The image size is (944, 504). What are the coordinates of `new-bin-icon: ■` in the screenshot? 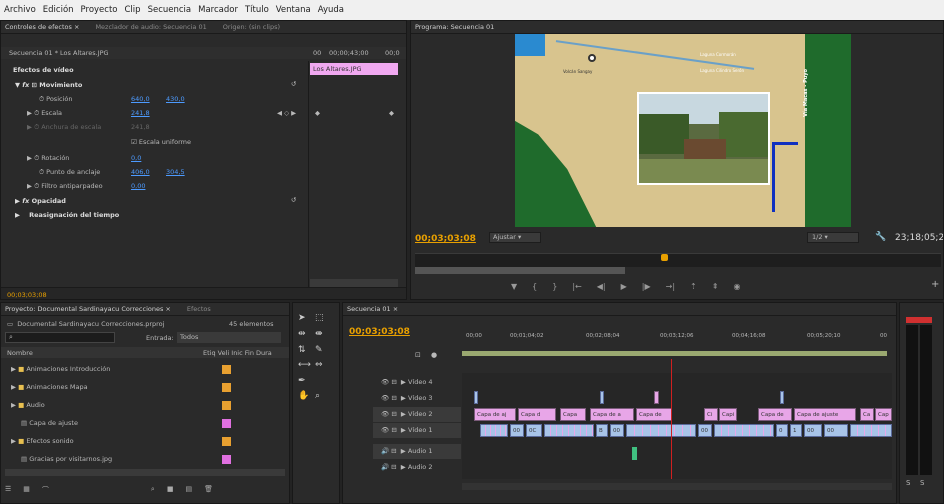 It's located at (170, 491).